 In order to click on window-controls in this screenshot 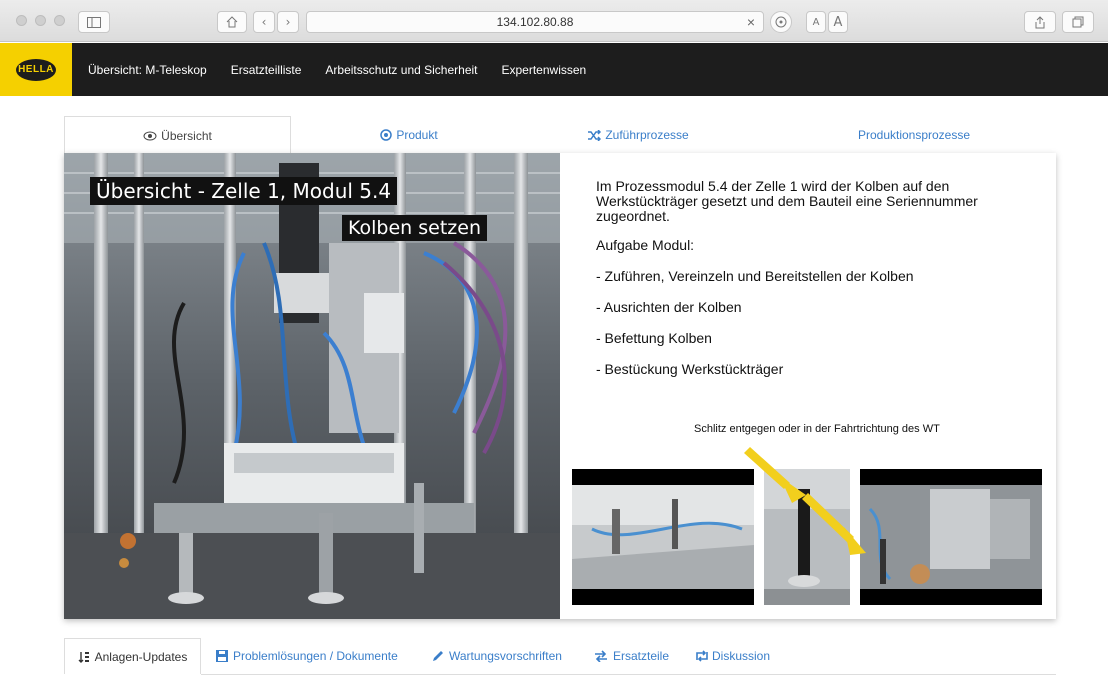, I will do `click(40, 20)`.